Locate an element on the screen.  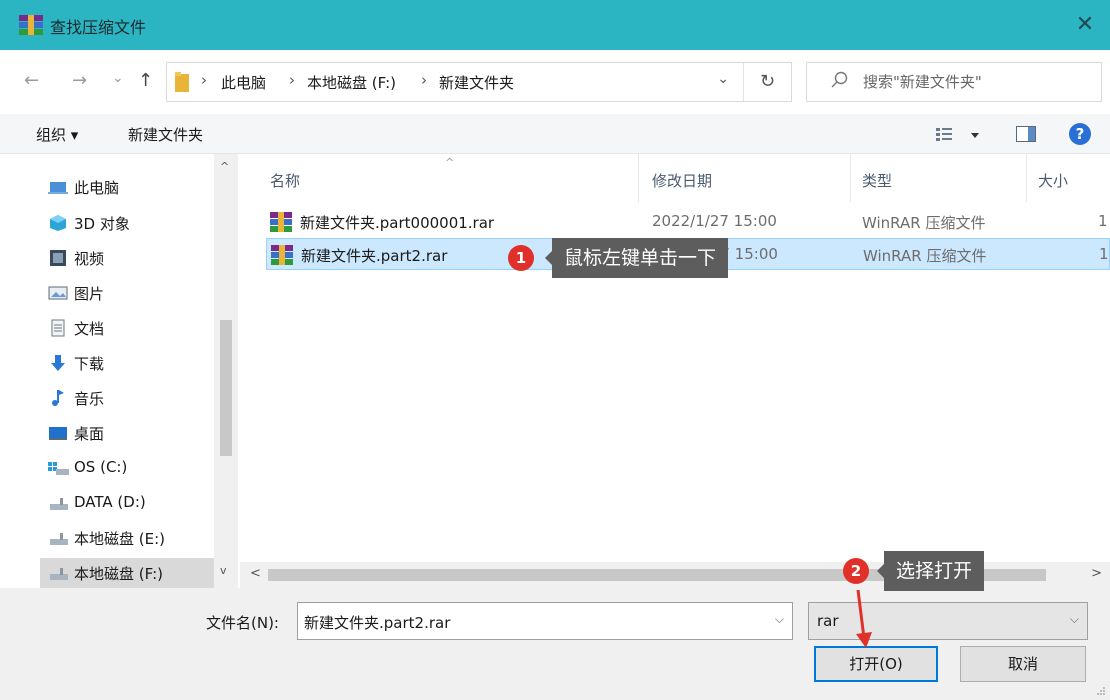
sidebar-item-videos: 视频 is located at coordinates (138, 258).